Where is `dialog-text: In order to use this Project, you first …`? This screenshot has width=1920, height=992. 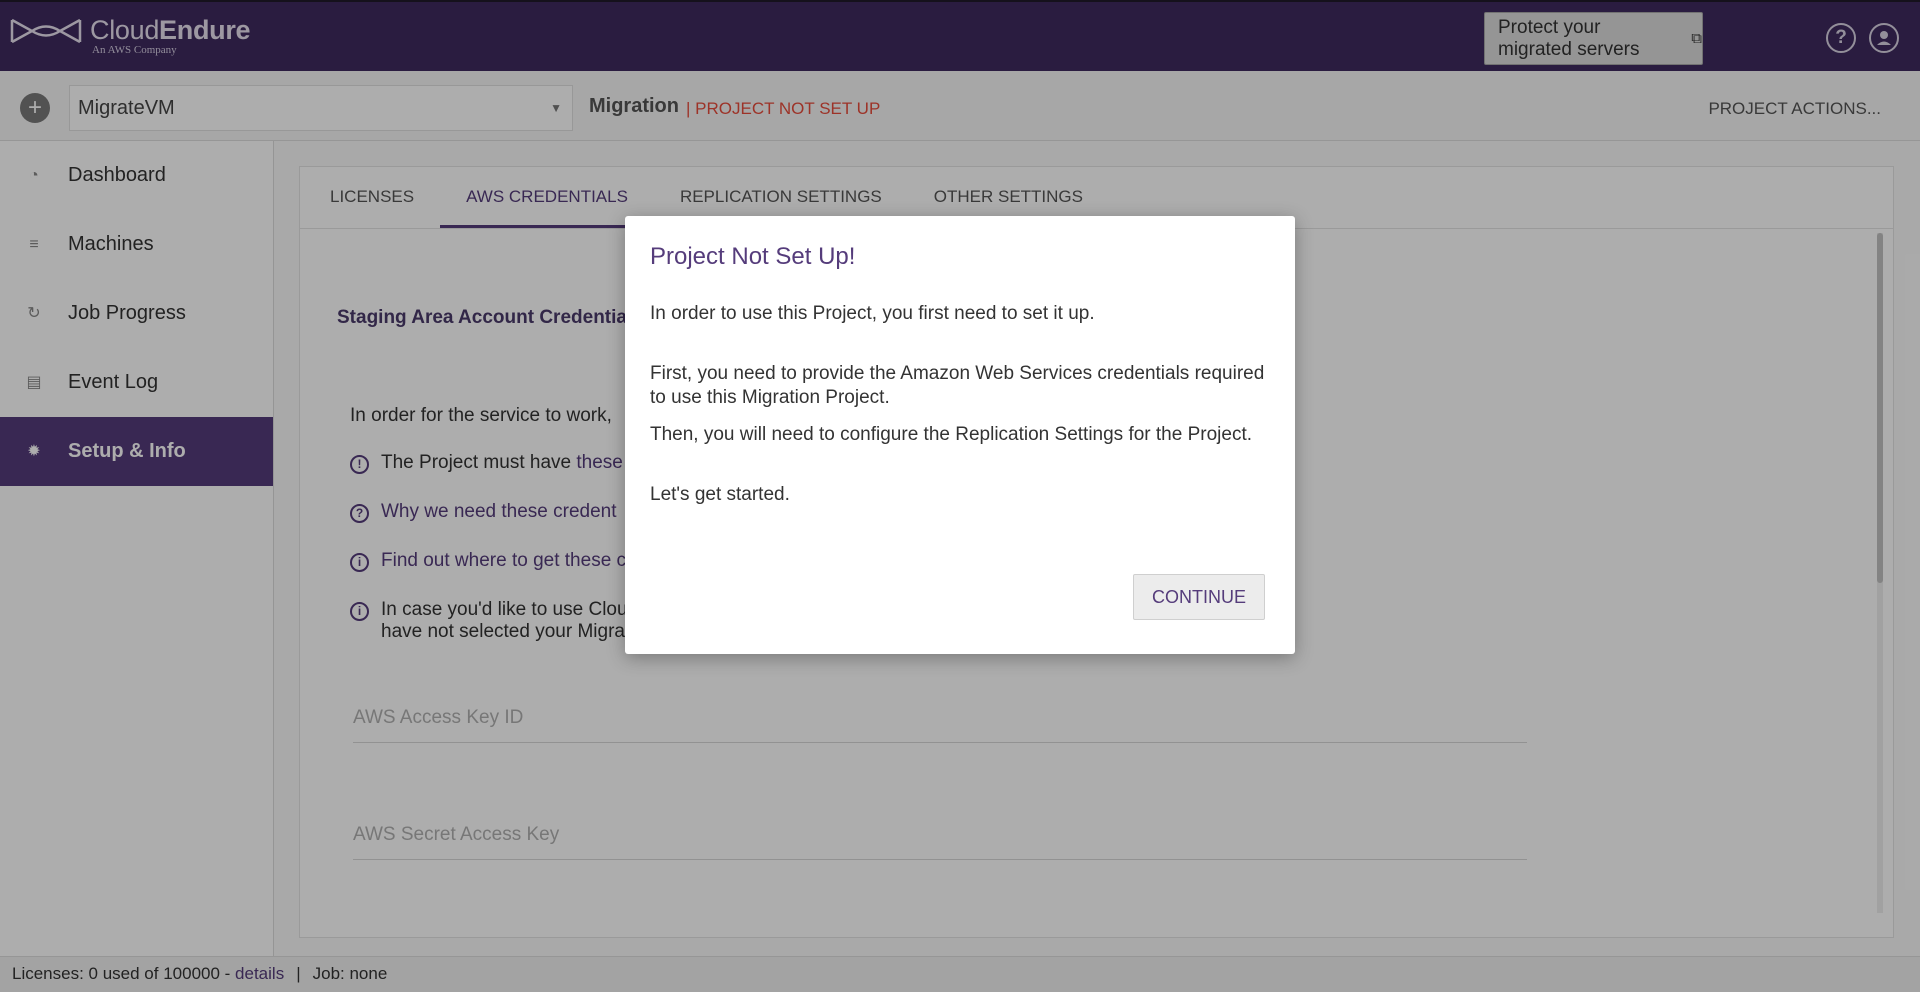
dialog-text: In order to use this Project, you first … is located at coordinates (872, 313).